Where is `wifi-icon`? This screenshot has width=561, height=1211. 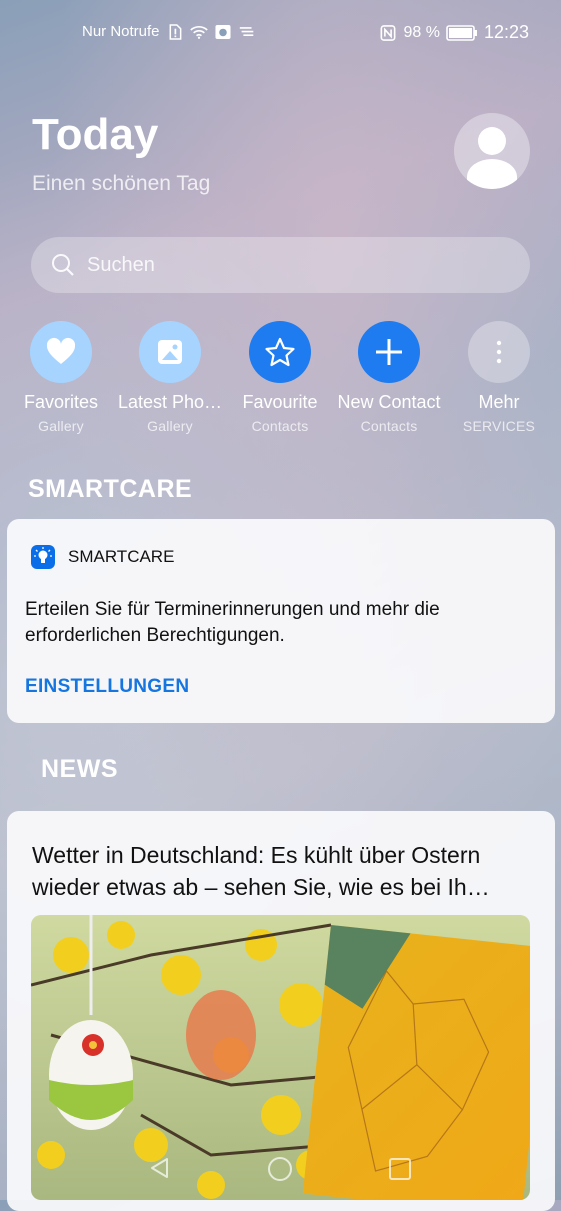
wifi-icon is located at coordinates (198, 32).